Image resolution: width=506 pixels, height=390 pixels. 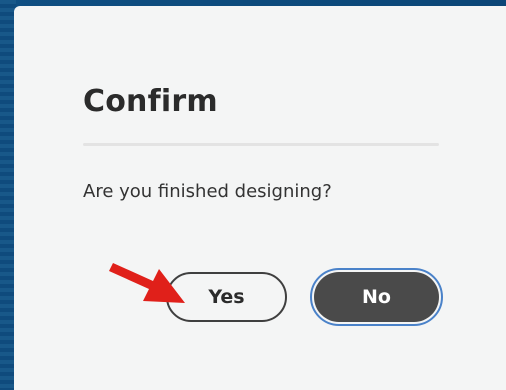 I want to click on title-divider, so click(x=261, y=144).